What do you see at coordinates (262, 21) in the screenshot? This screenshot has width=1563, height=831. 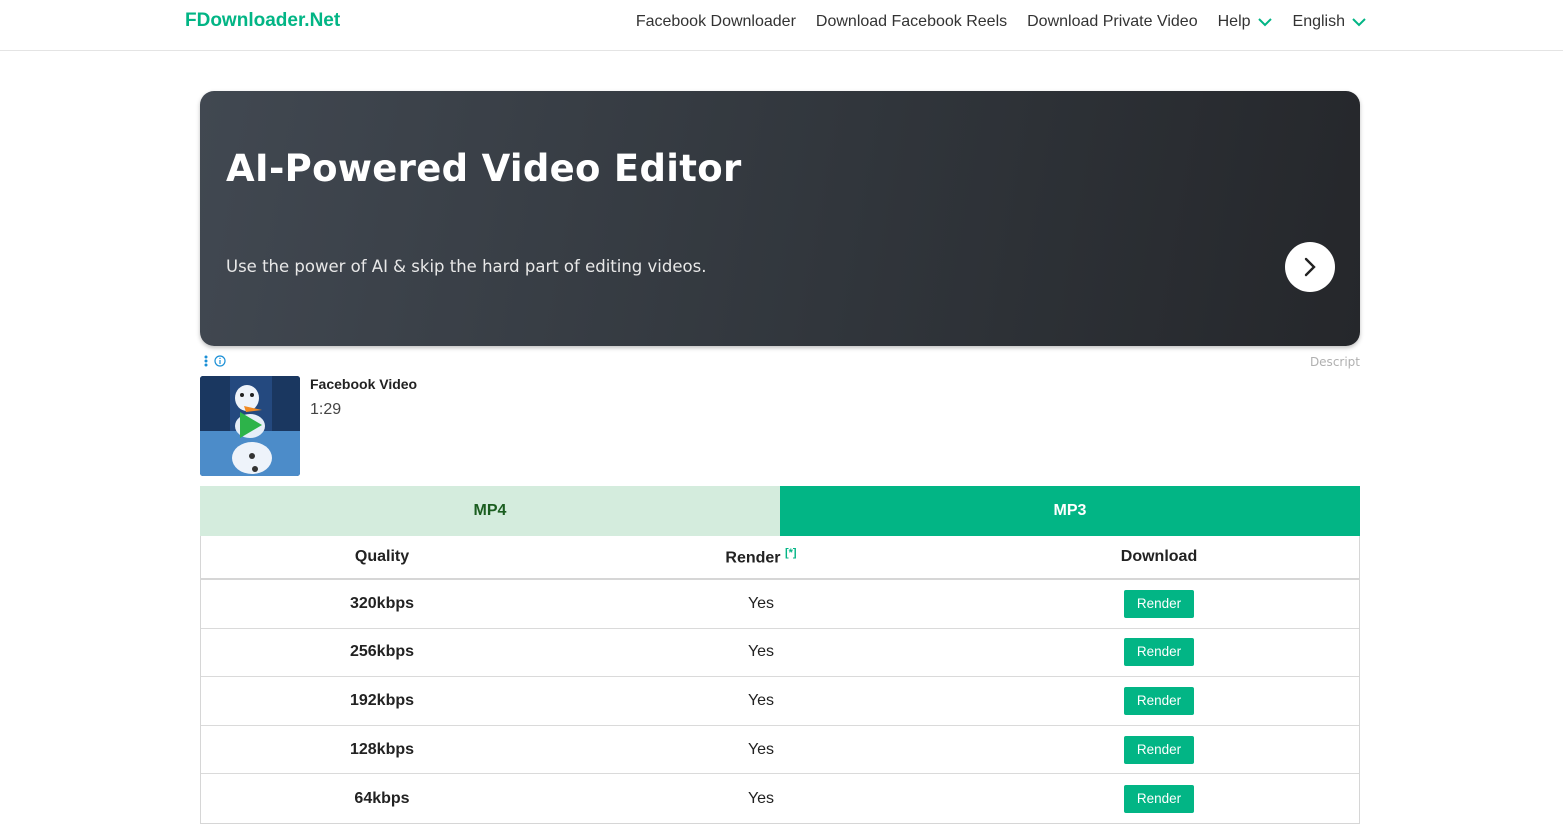 I see `site-logo: FDownloader.Net` at bounding box center [262, 21].